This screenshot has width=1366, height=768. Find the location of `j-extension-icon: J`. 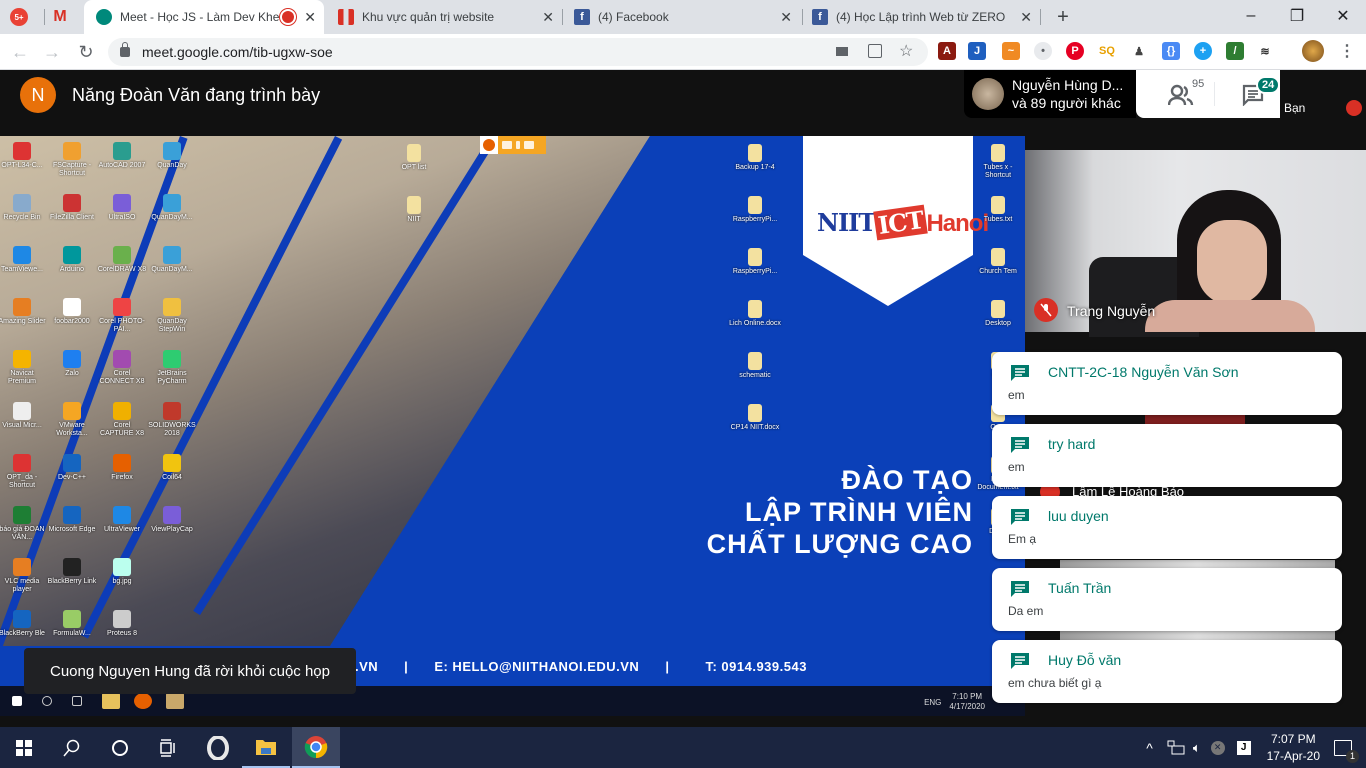

j-extension-icon: J is located at coordinates (977, 51).